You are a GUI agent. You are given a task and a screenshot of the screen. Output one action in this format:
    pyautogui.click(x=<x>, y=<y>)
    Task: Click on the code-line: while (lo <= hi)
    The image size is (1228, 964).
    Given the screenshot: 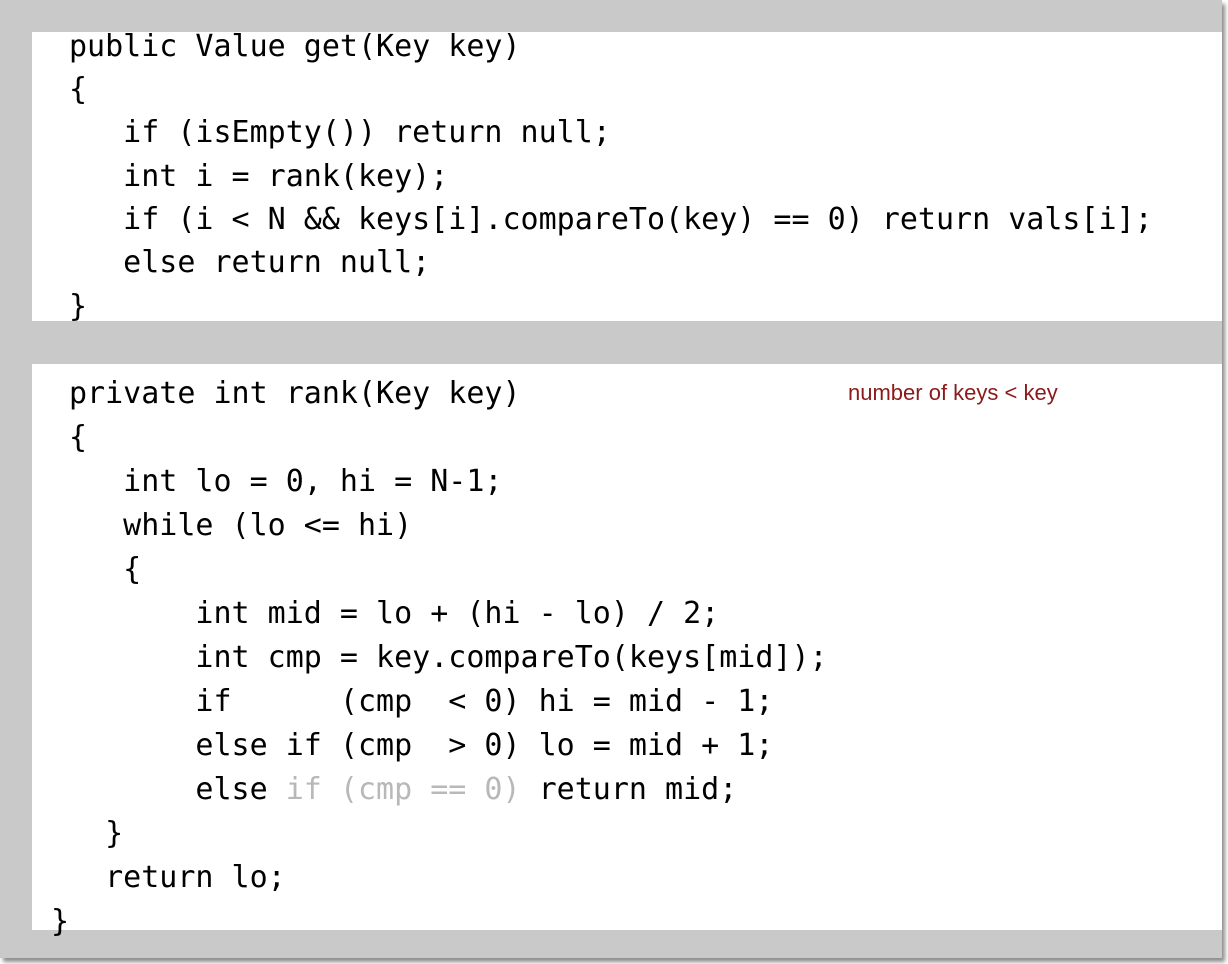 What is the action you would take?
    pyautogui.click(x=241, y=525)
    